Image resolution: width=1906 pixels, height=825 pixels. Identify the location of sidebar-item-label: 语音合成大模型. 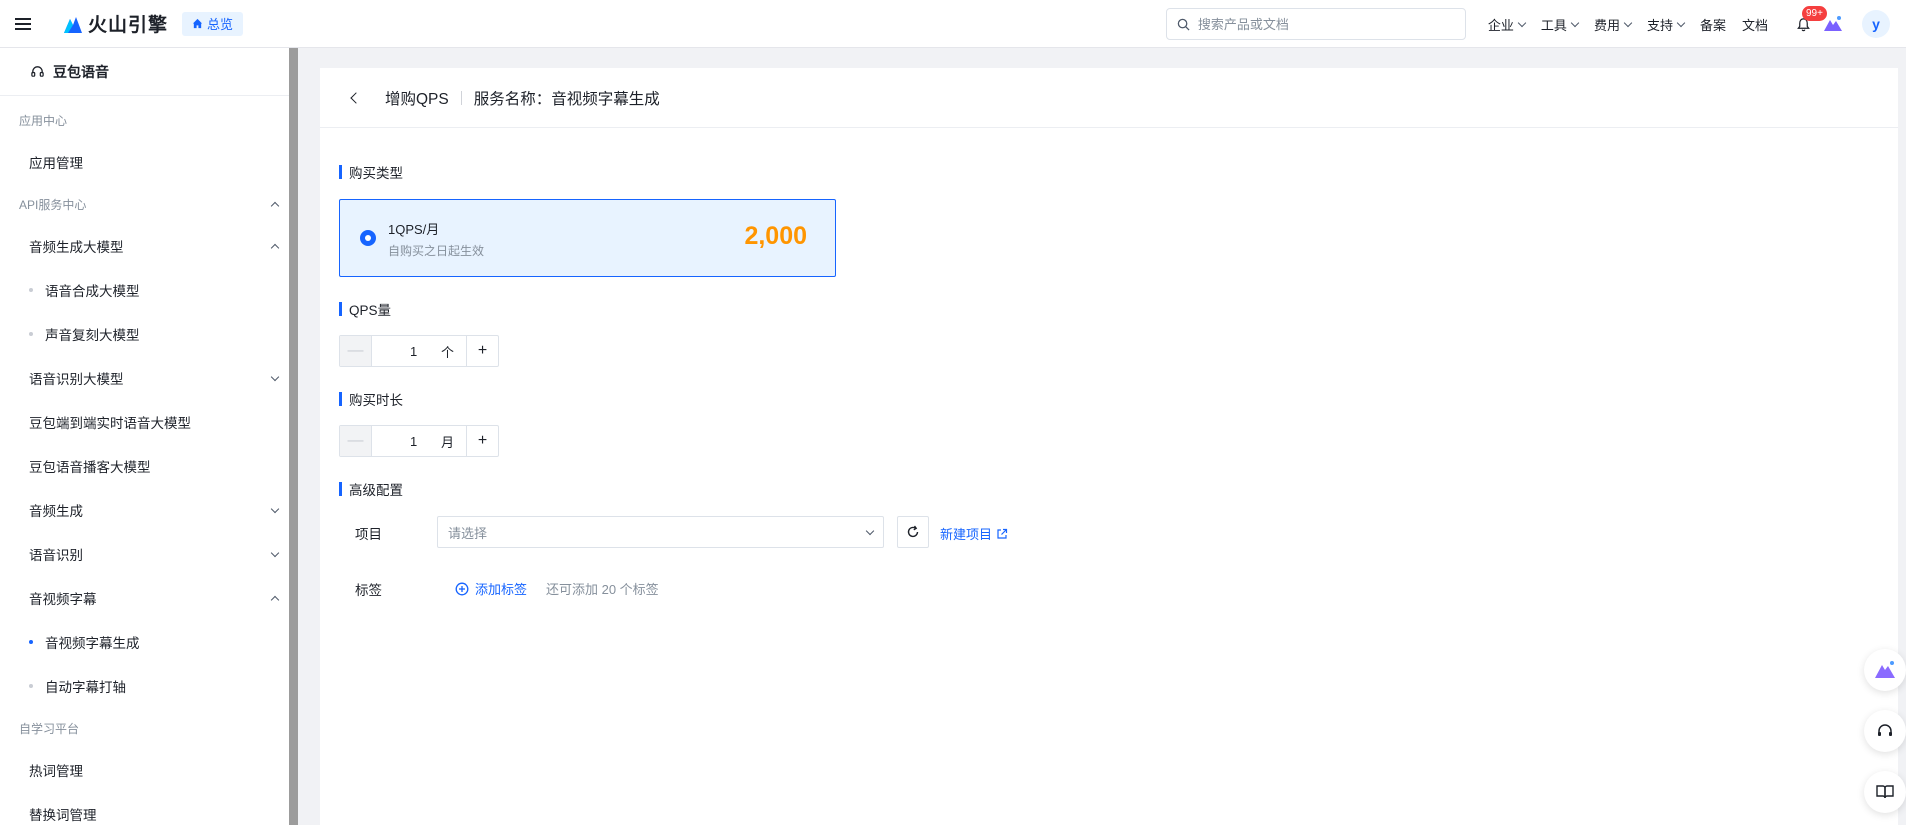
(92, 291).